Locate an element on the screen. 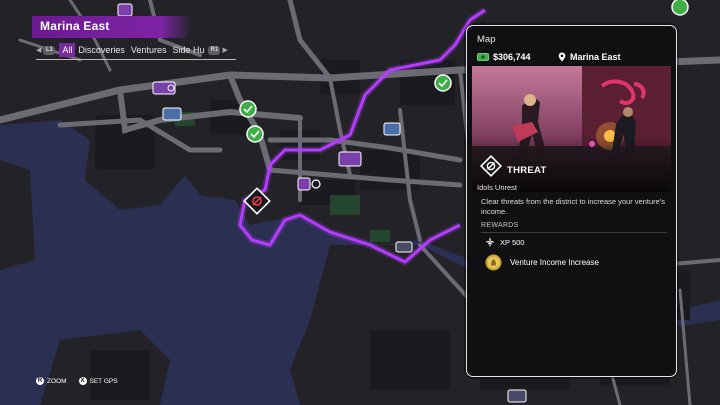 The height and width of the screenshot is (405, 720). threat-icon is located at coordinates (491, 166).